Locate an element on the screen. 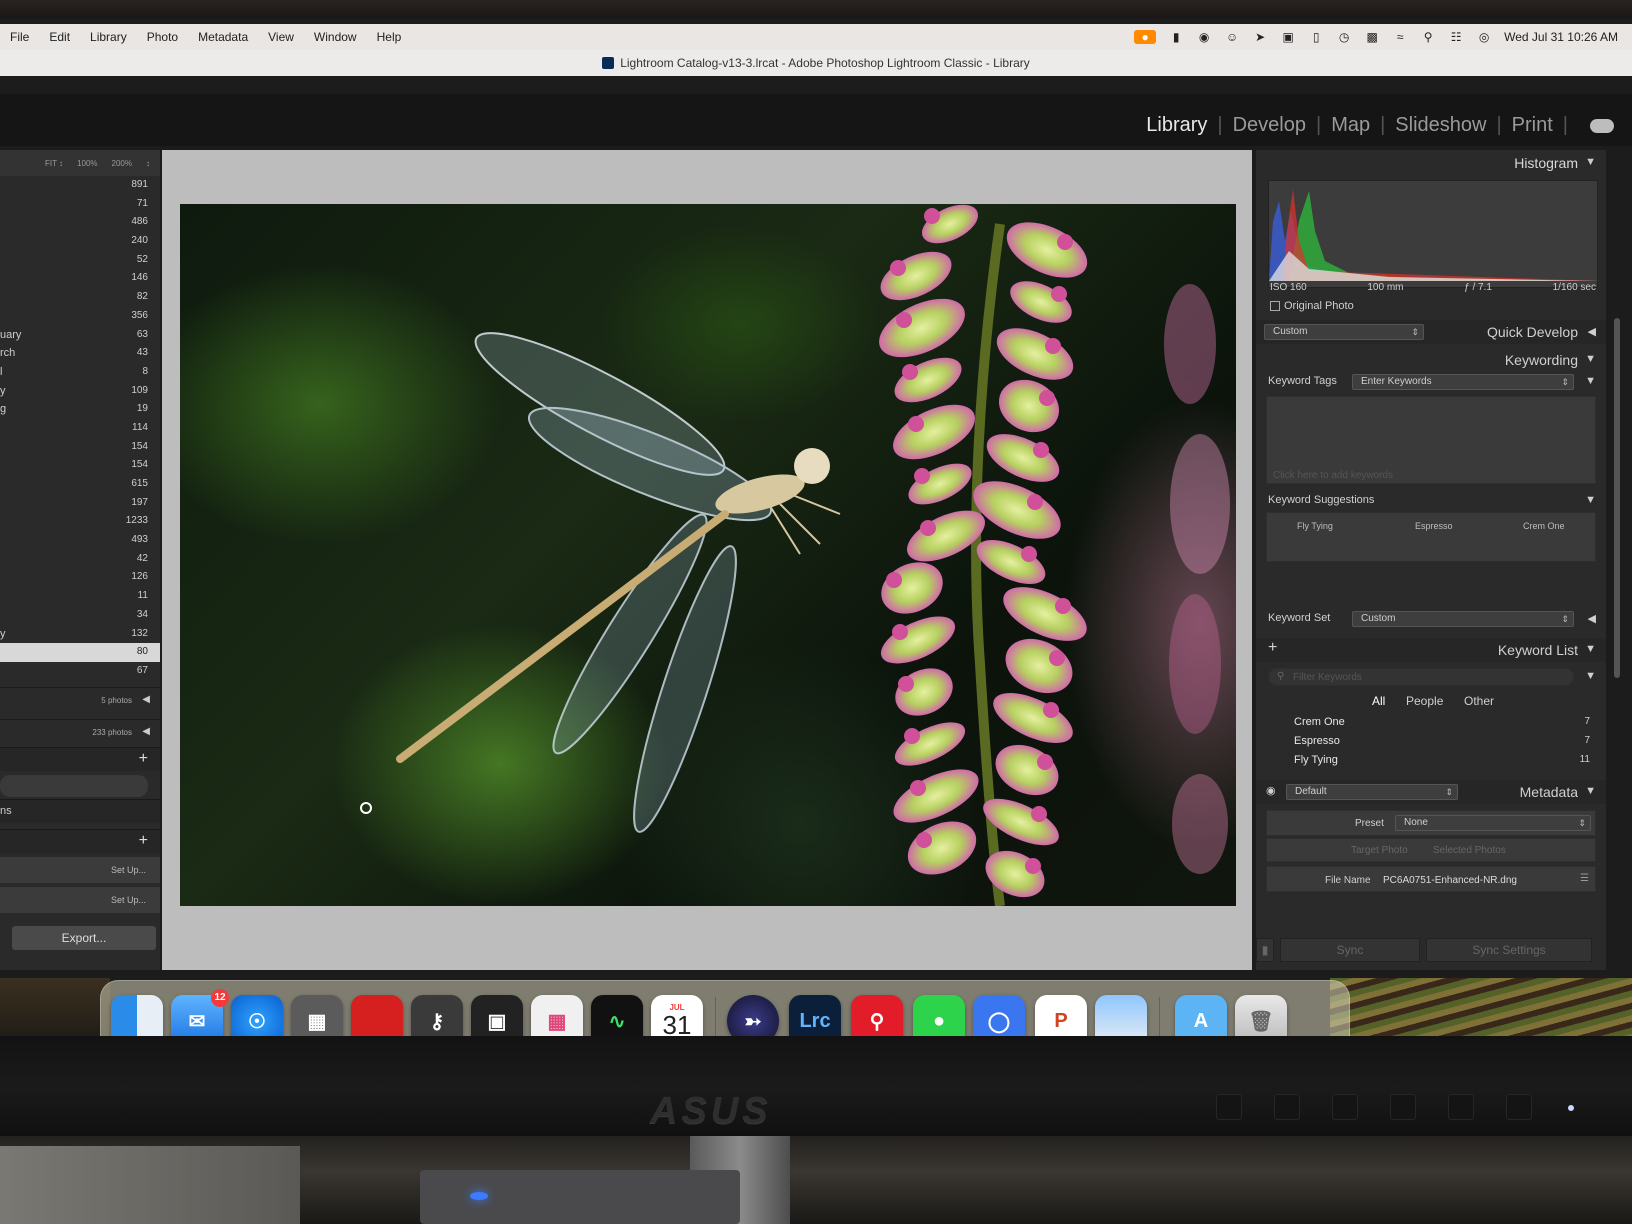 The height and width of the screenshot is (1224, 1632). menu-help: Help is located at coordinates (389, 37).